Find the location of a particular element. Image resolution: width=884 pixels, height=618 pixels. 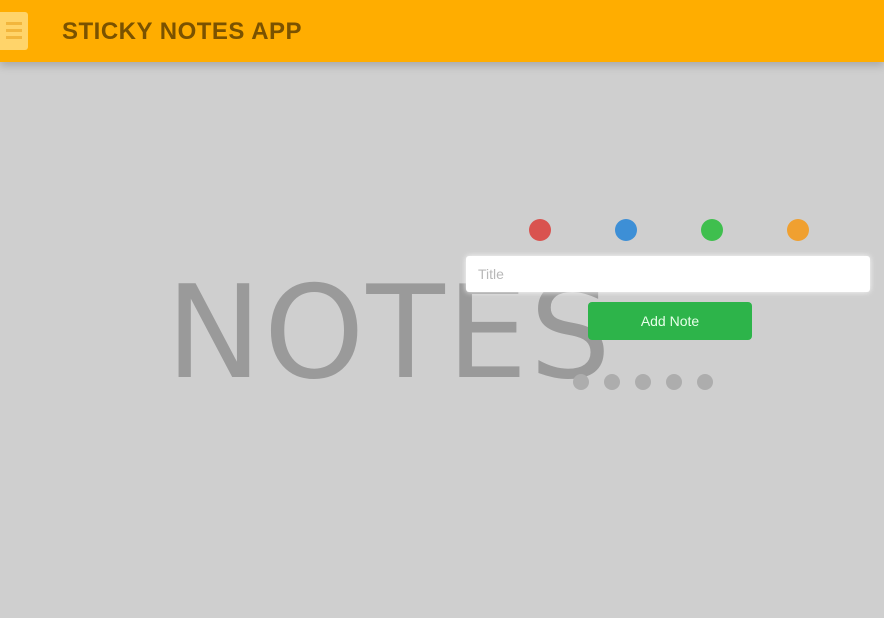

color-option-blue is located at coordinates (626, 230).